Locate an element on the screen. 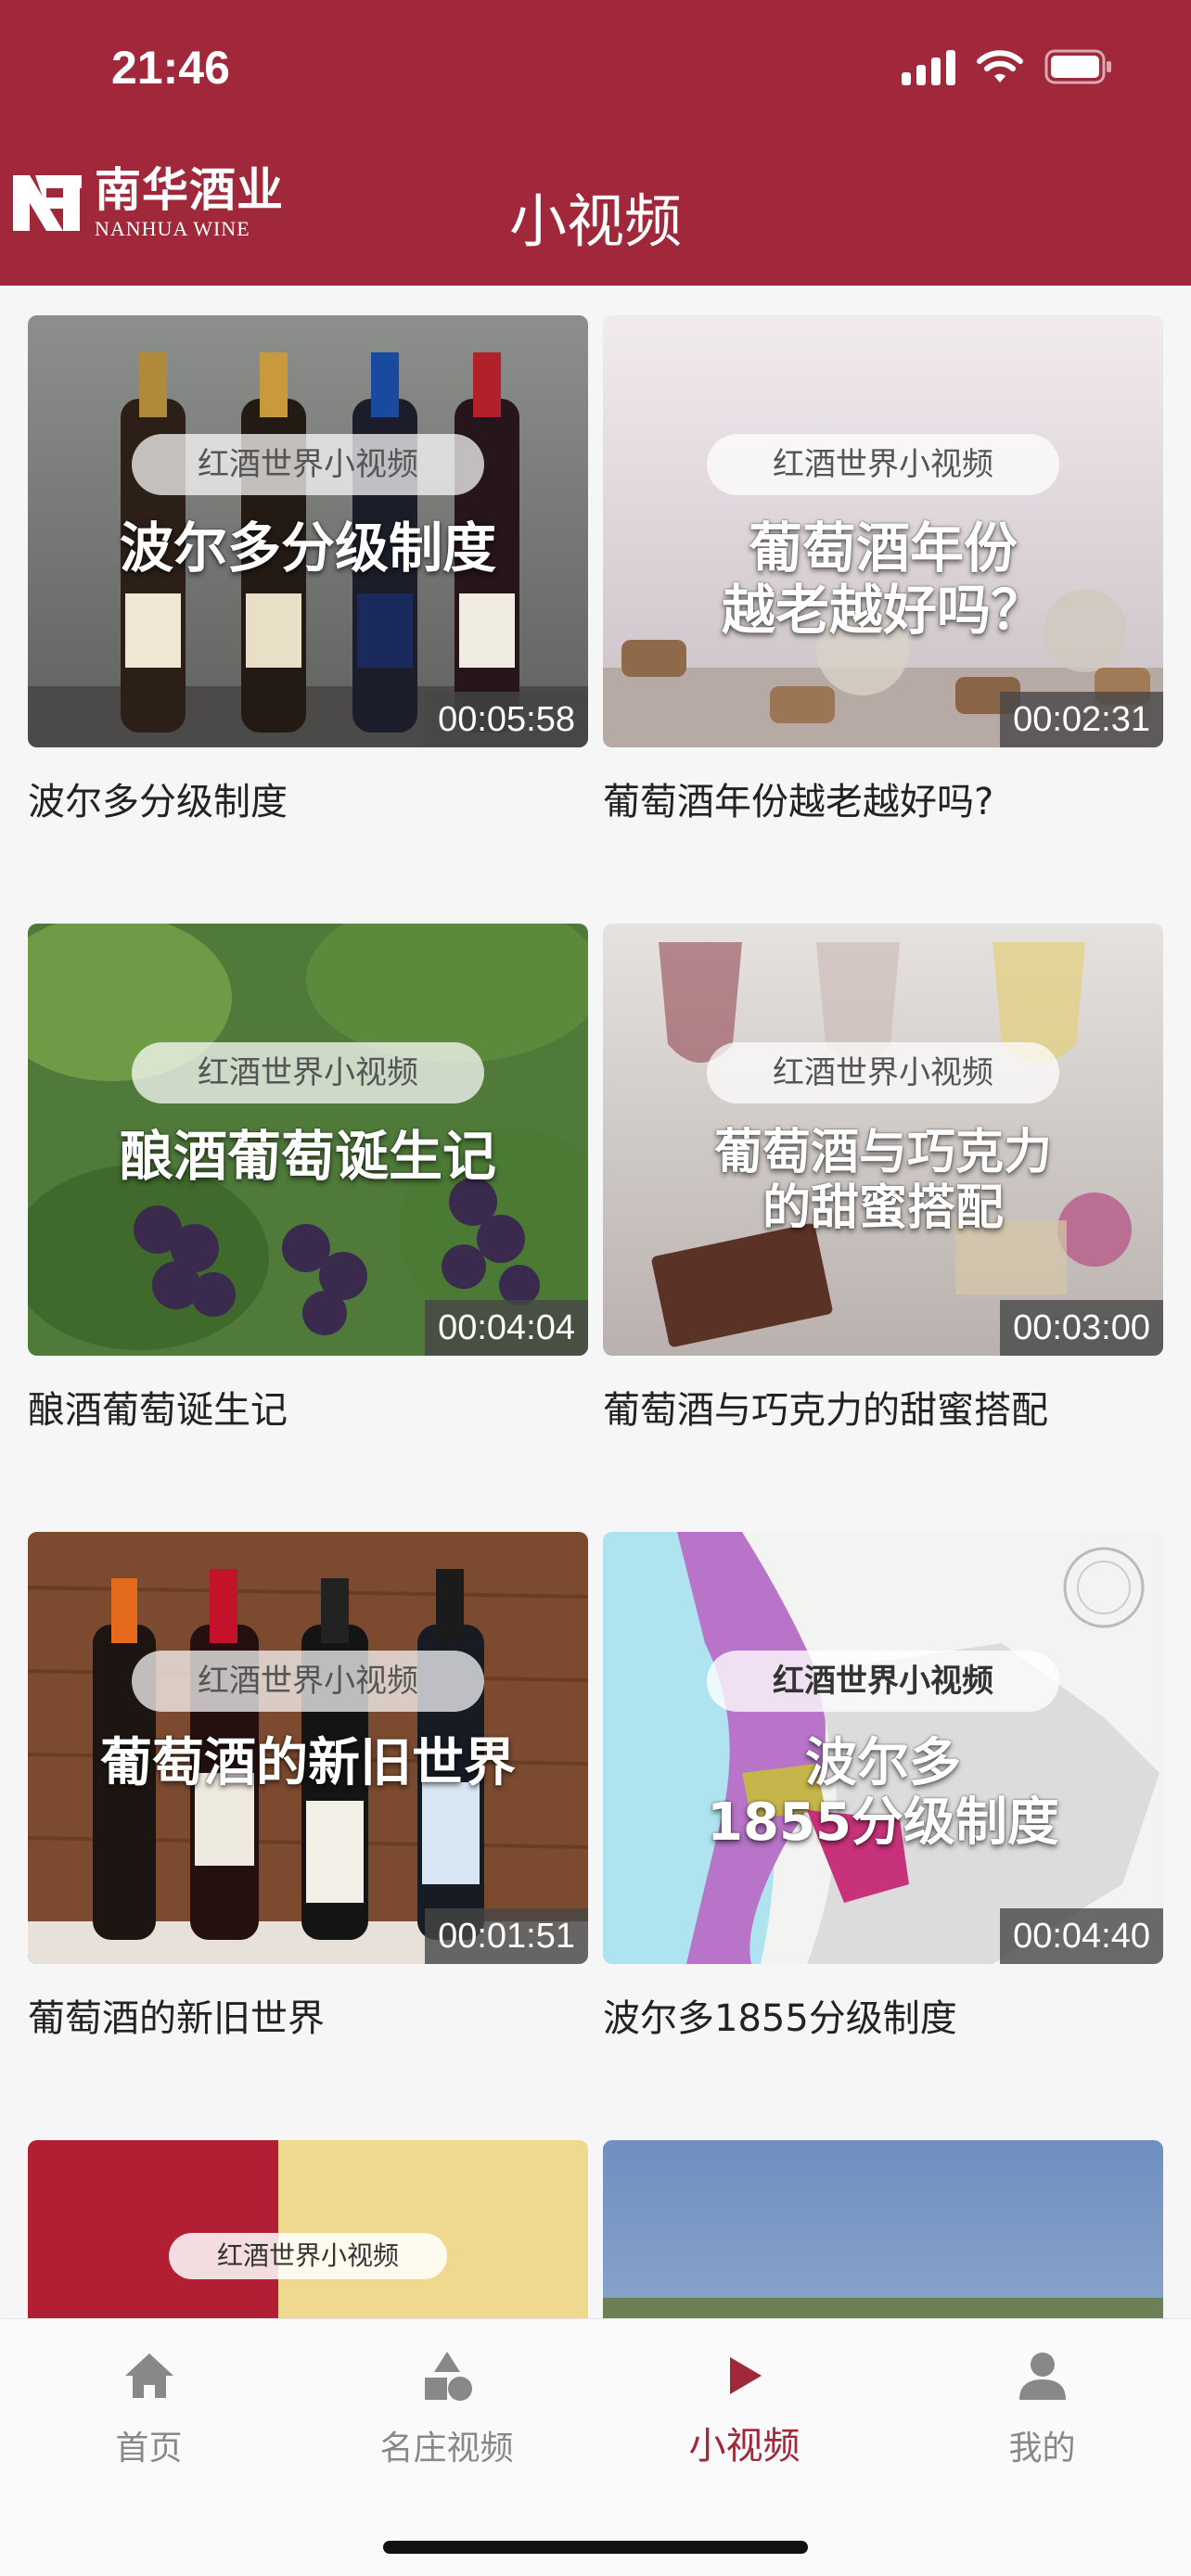 This screenshot has width=1191, height=2576. video-duration: 00:02:31 is located at coordinates (1081, 719).